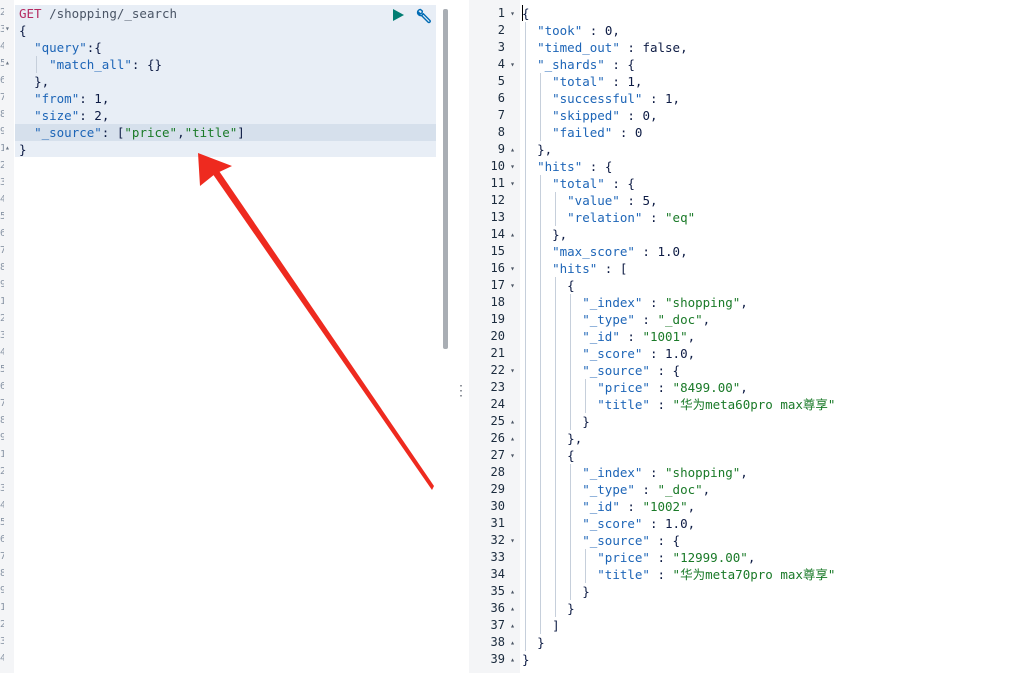 The height and width of the screenshot is (673, 1030). I want to click on line-number: 32, so click(497, 540).